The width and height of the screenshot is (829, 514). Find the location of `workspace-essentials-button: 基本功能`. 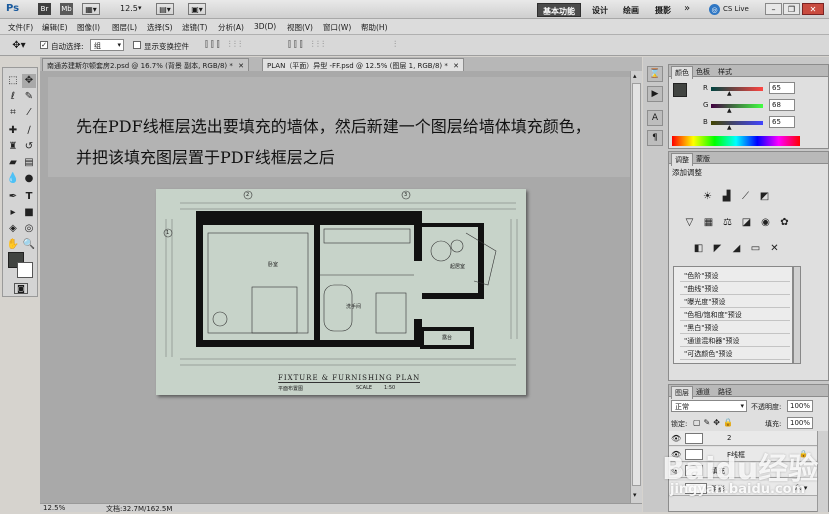

workspace-essentials-button: 基本功能 is located at coordinates (559, 10).